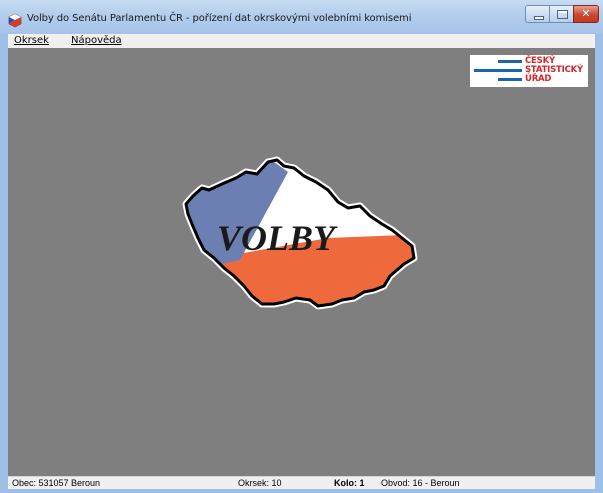 The image size is (603, 493). What do you see at coordinates (301, 491) in the screenshot?
I see `window-frame-bottom` at bounding box center [301, 491].